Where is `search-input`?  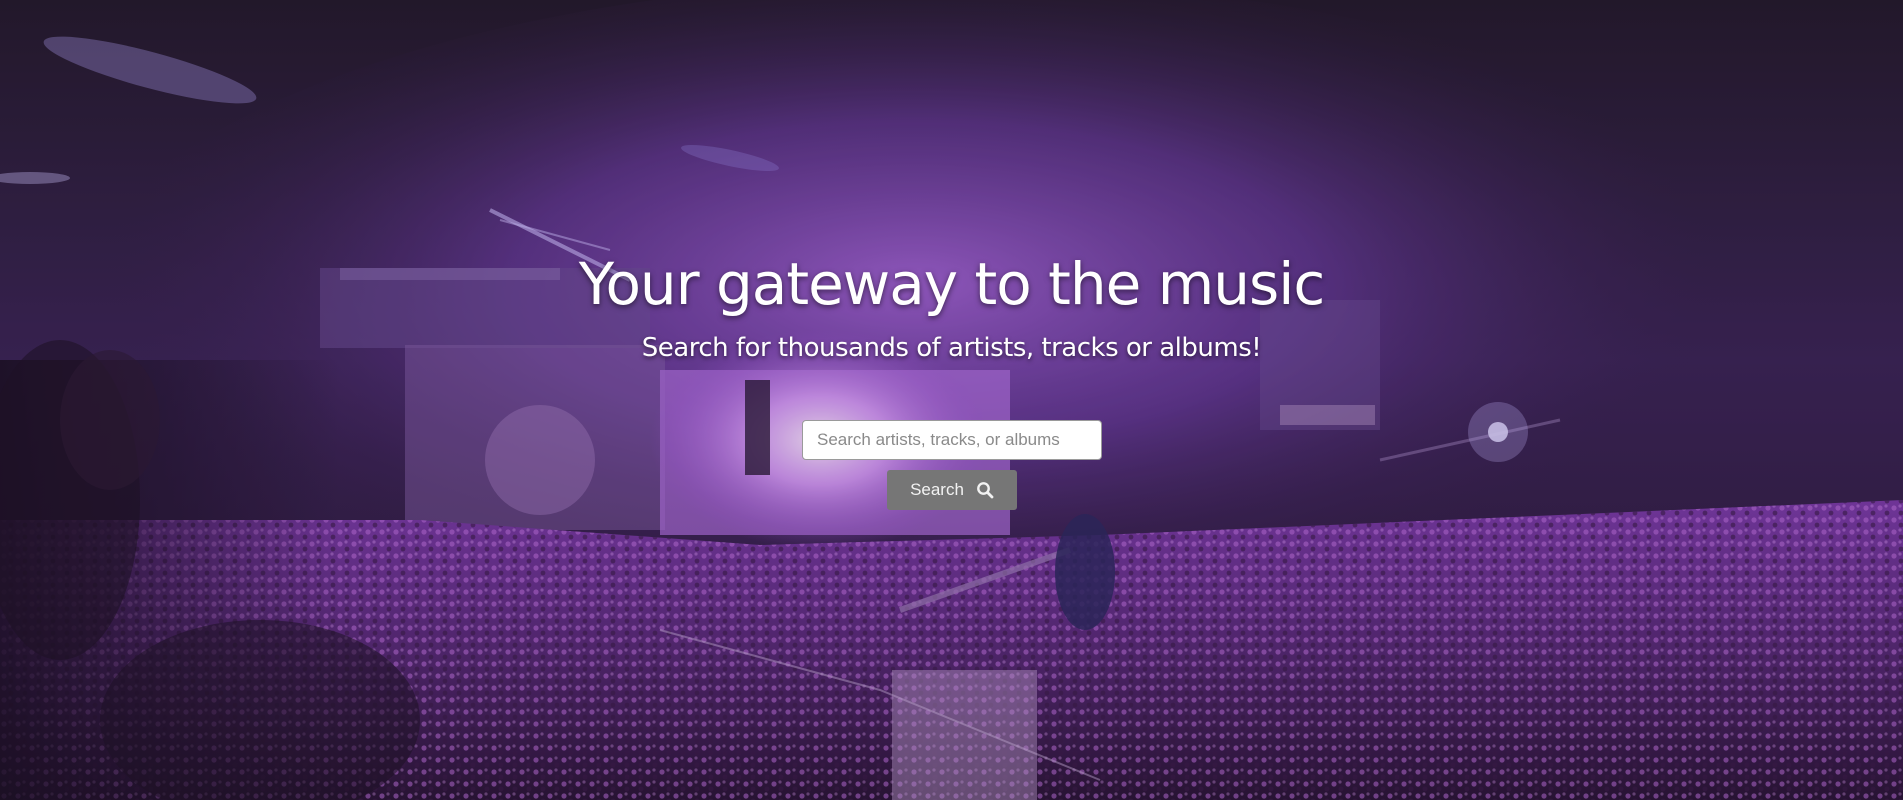
search-input is located at coordinates (952, 440).